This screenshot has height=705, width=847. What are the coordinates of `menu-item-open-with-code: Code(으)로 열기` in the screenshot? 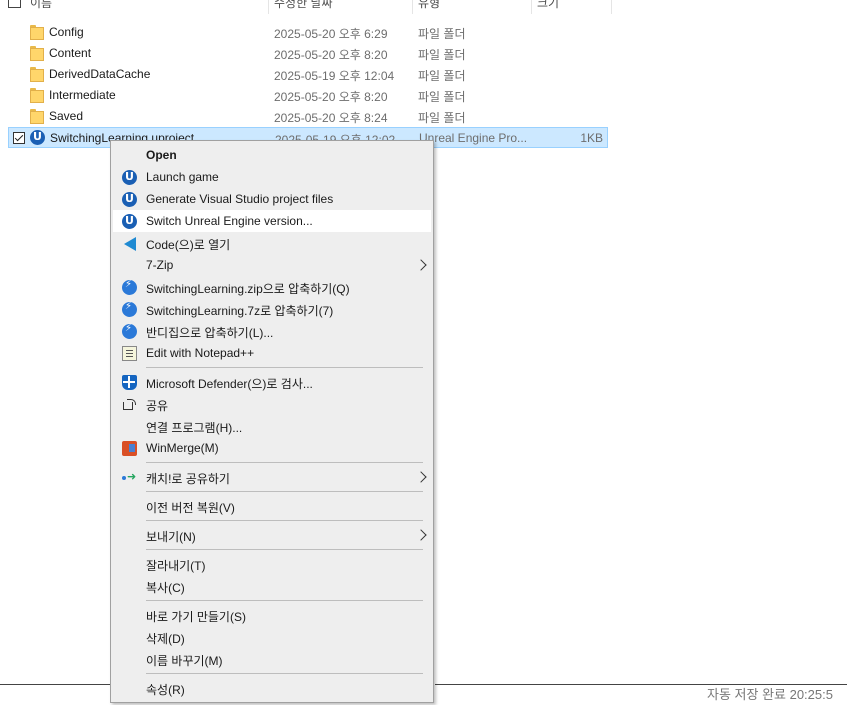 It's located at (272, 243).